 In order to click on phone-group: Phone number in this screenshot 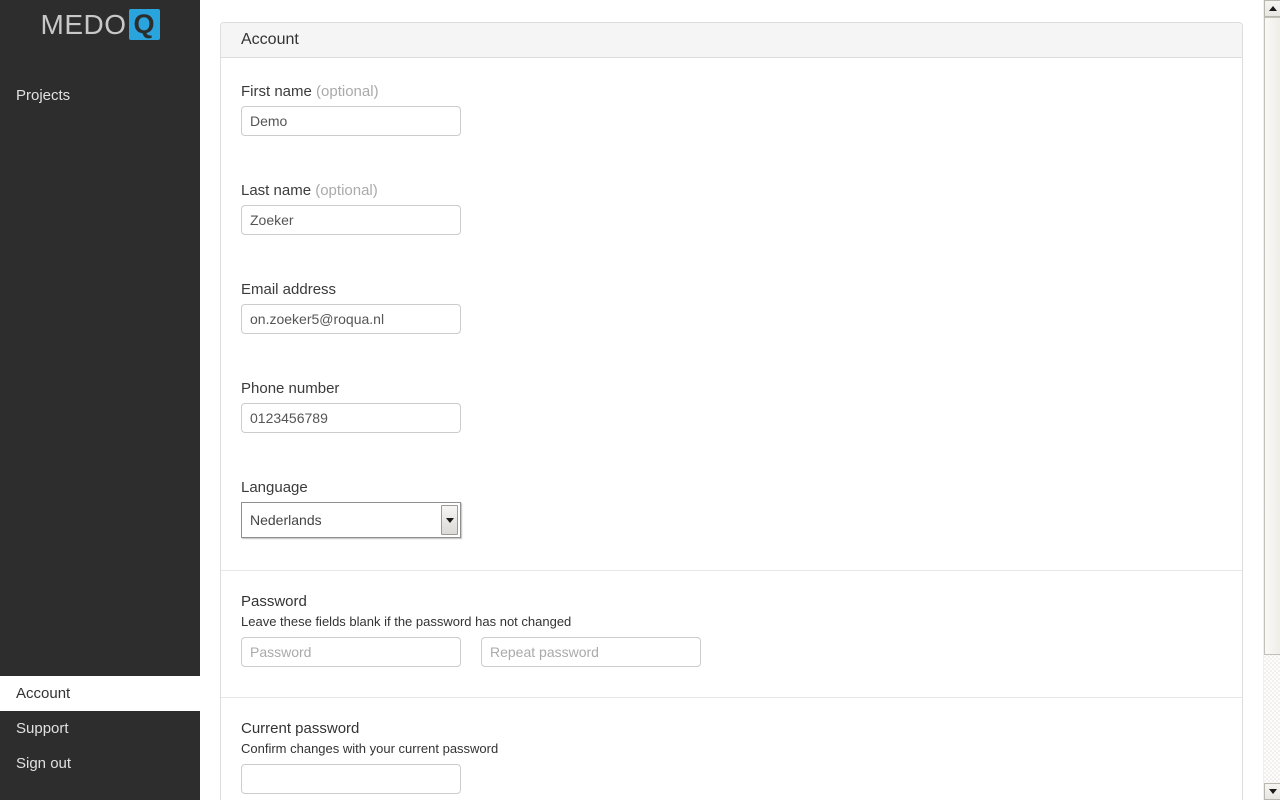, I will do `click(731, 406)`.